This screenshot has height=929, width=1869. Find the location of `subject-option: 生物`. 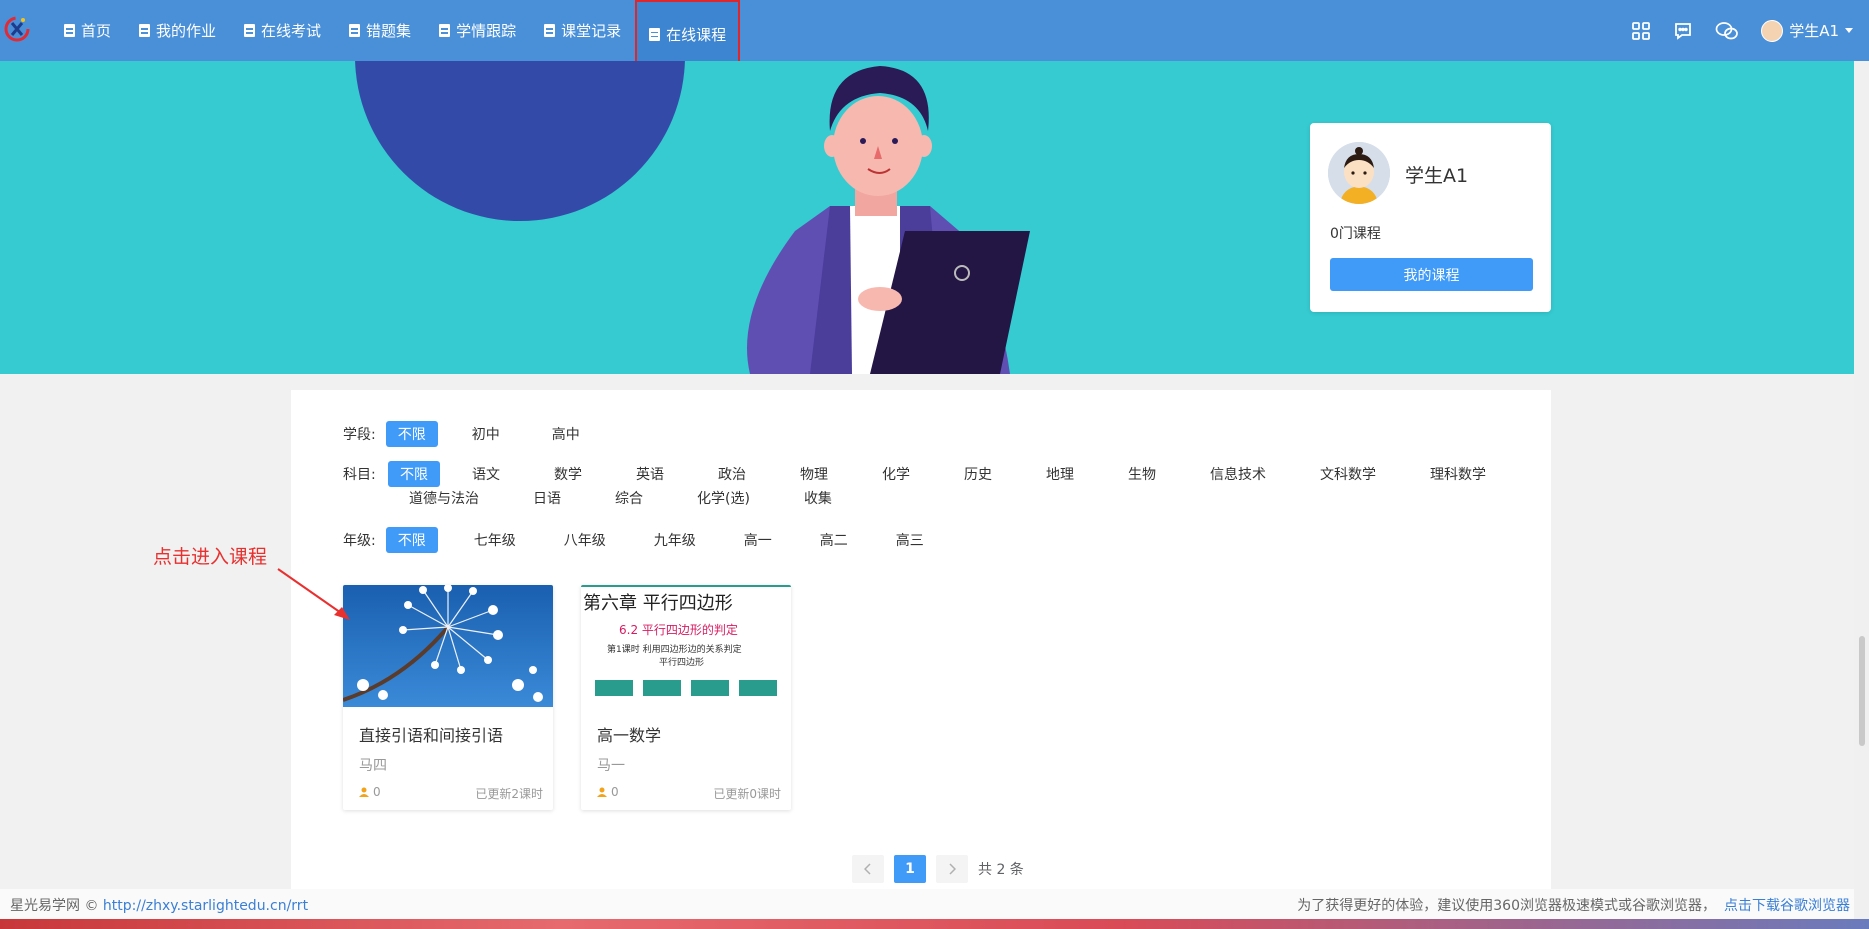

subject-option: 生物 is located at coordinates (1142, 474).